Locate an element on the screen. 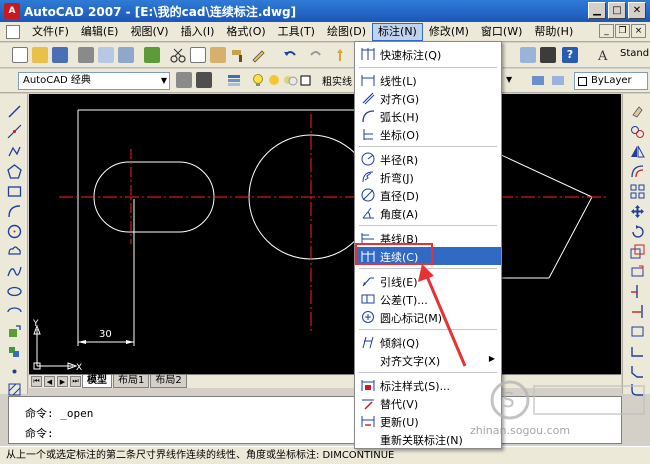  menu-item-jogged: 折弯(J) is located at coordinates (428, 177).